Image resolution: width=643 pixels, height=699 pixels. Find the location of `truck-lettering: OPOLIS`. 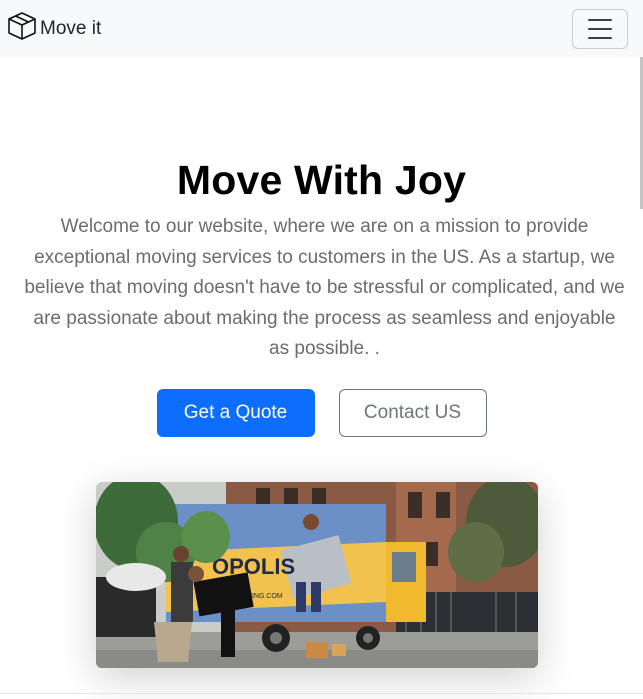

truck-lettering: OPOLIS is located at coordinates (253, 566).